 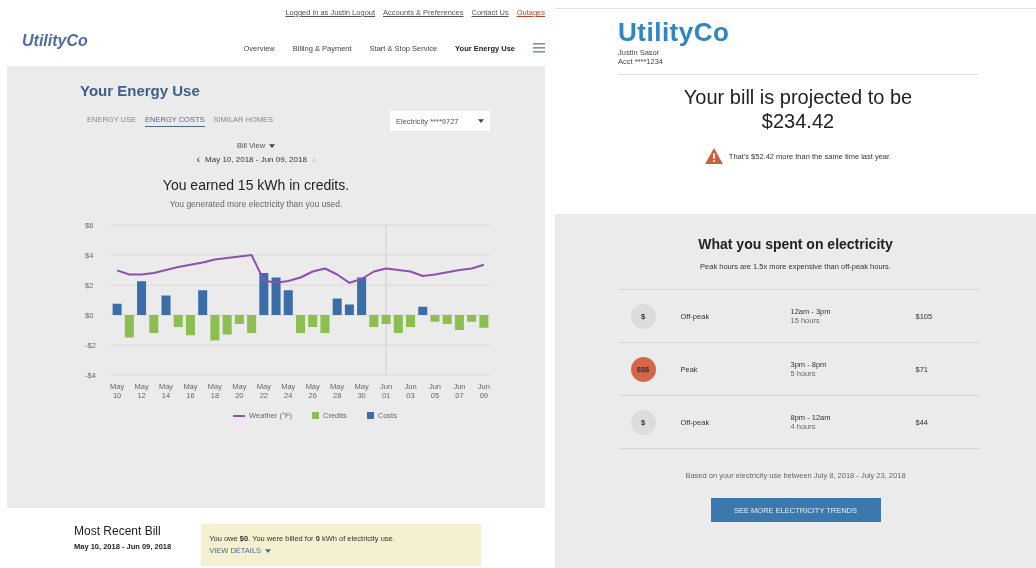 What do you see at coordinates (713, 156) in the screenshot?
I see `warning-icon` at bounding box center [713, 156].